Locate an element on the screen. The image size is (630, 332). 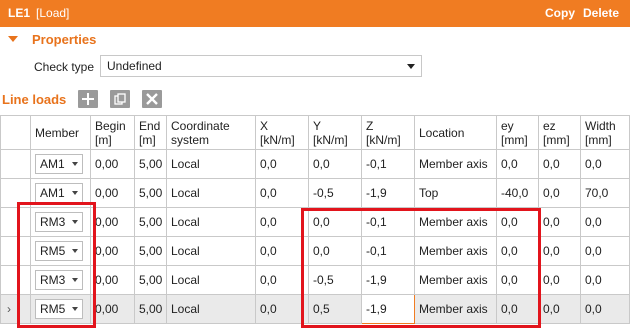
add-icon is located at coordinates (88, 99).